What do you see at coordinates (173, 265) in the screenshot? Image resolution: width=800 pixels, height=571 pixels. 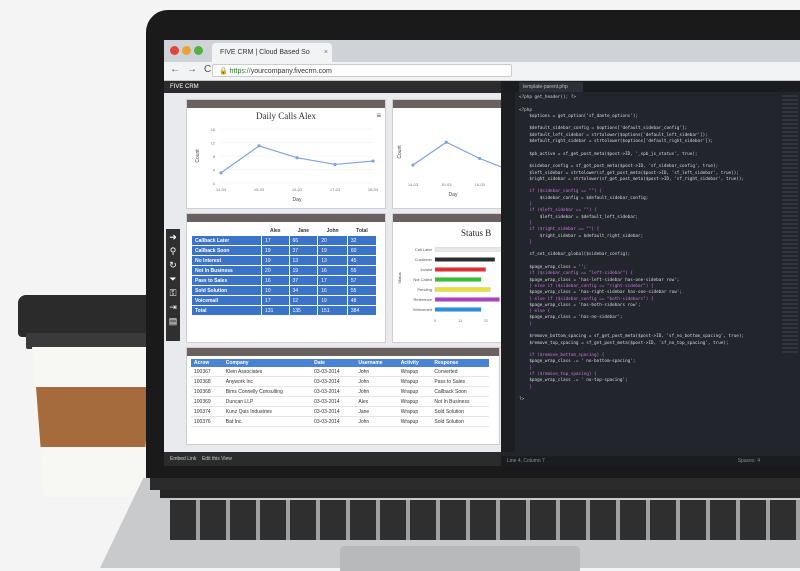 I see `refresh-icon: ↻` at bounding box center [173, 265].